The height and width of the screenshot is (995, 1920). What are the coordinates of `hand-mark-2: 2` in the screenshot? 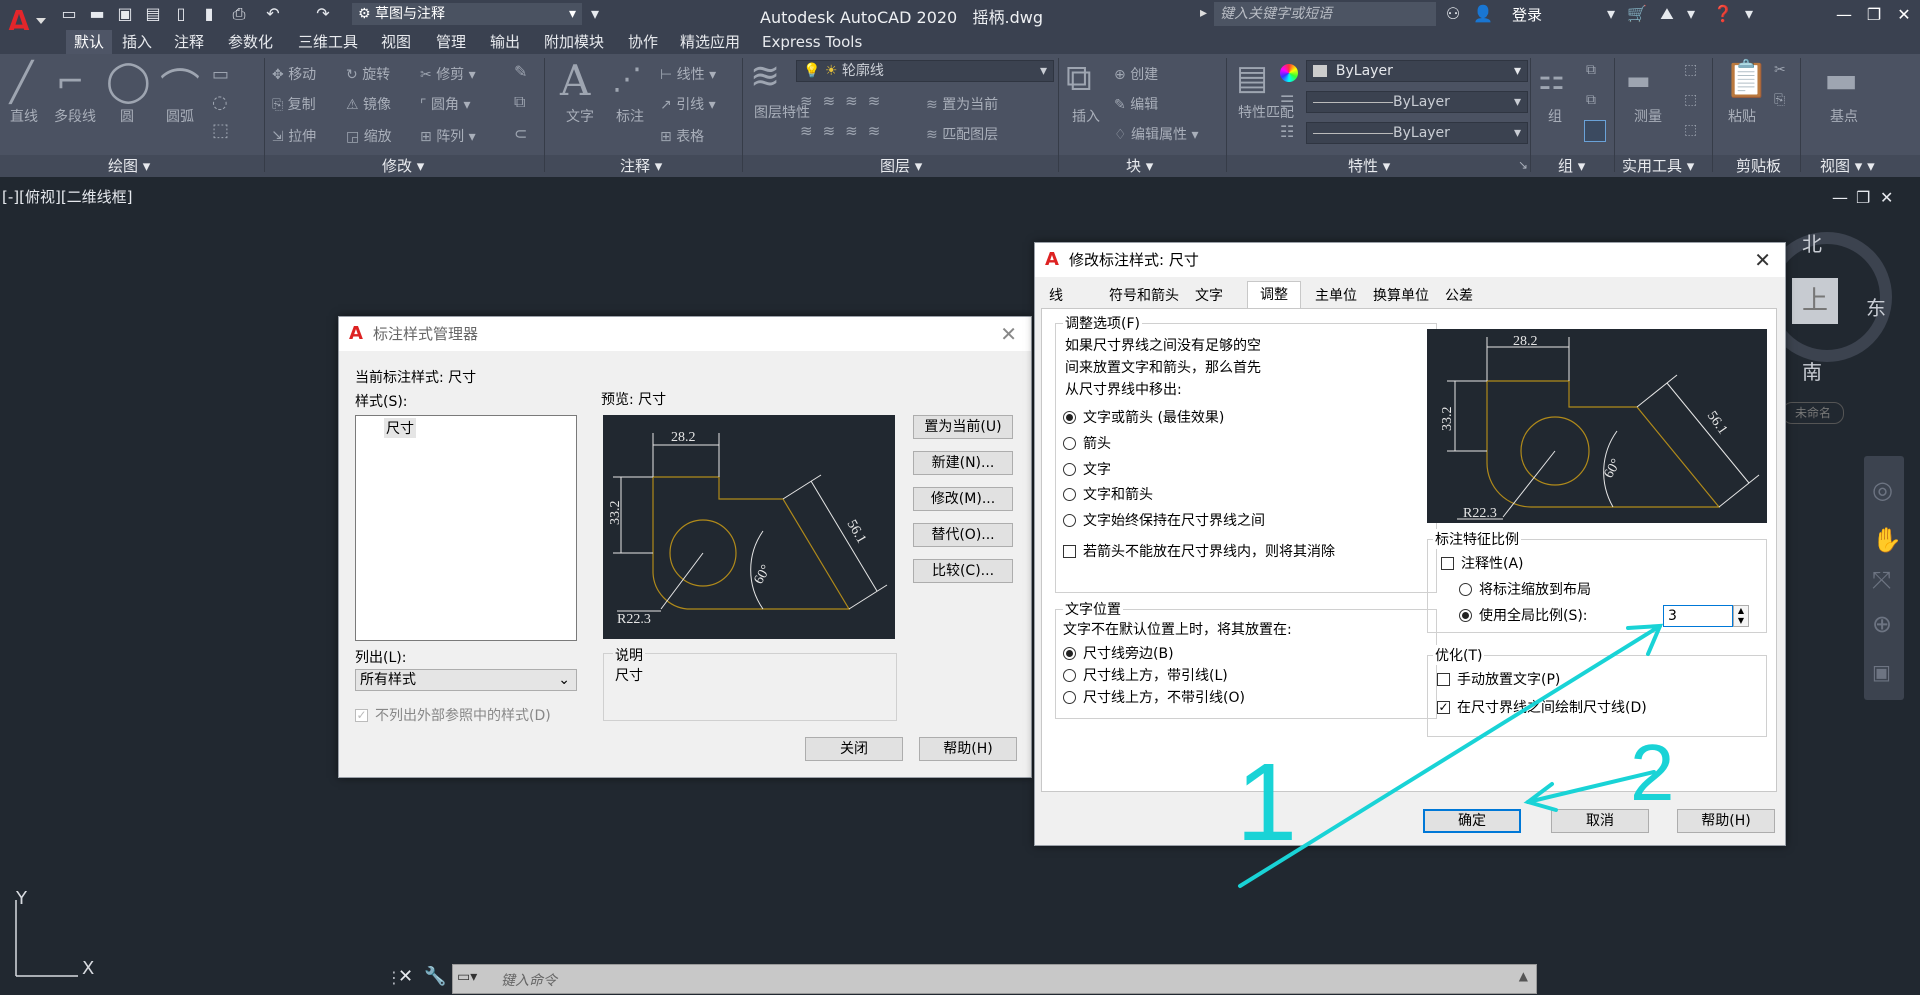 It's located at (1652, 772).